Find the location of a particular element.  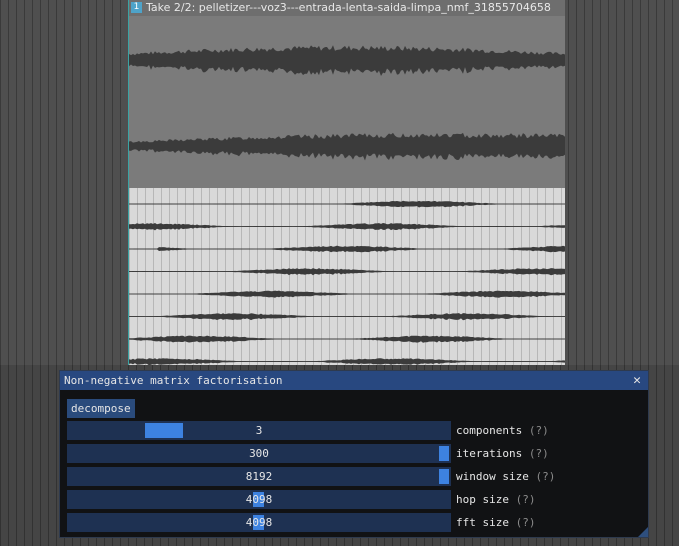

fft-size-slider-row: 4098 fft size (?) is located at coordinates (352, 522).